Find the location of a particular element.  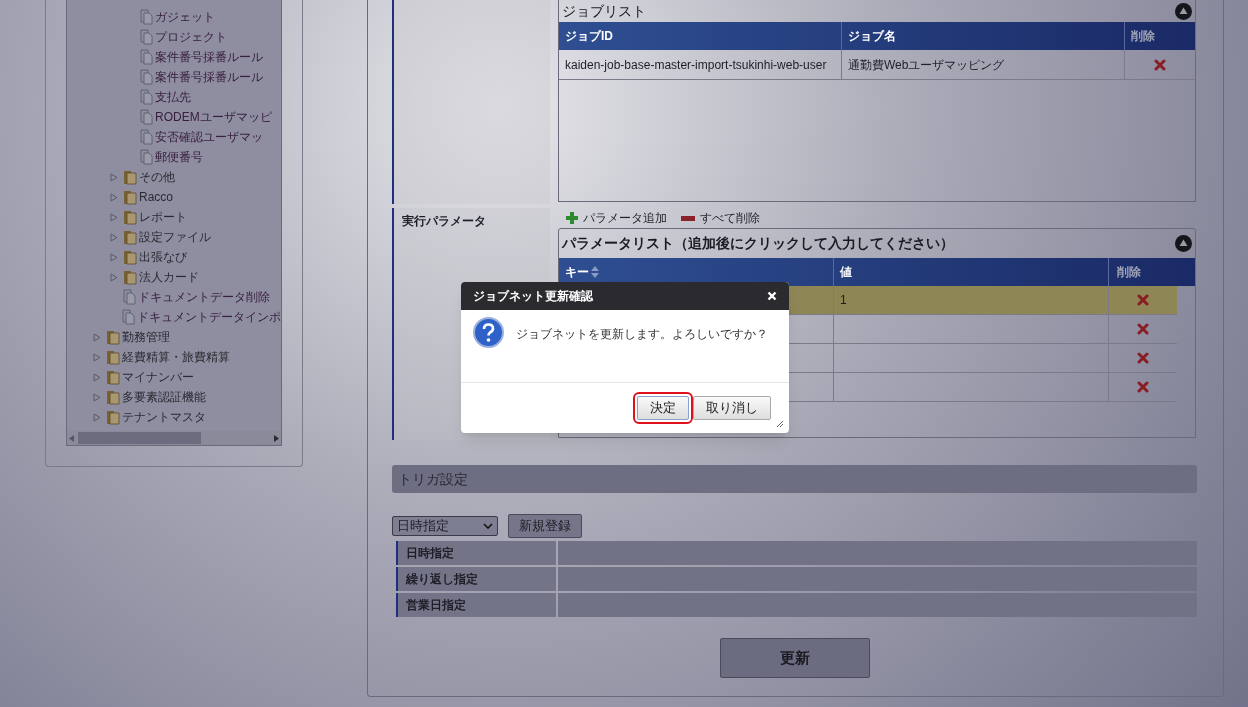

add-parameter-link: パラメータ追加 is located at coordinates (616, 218).